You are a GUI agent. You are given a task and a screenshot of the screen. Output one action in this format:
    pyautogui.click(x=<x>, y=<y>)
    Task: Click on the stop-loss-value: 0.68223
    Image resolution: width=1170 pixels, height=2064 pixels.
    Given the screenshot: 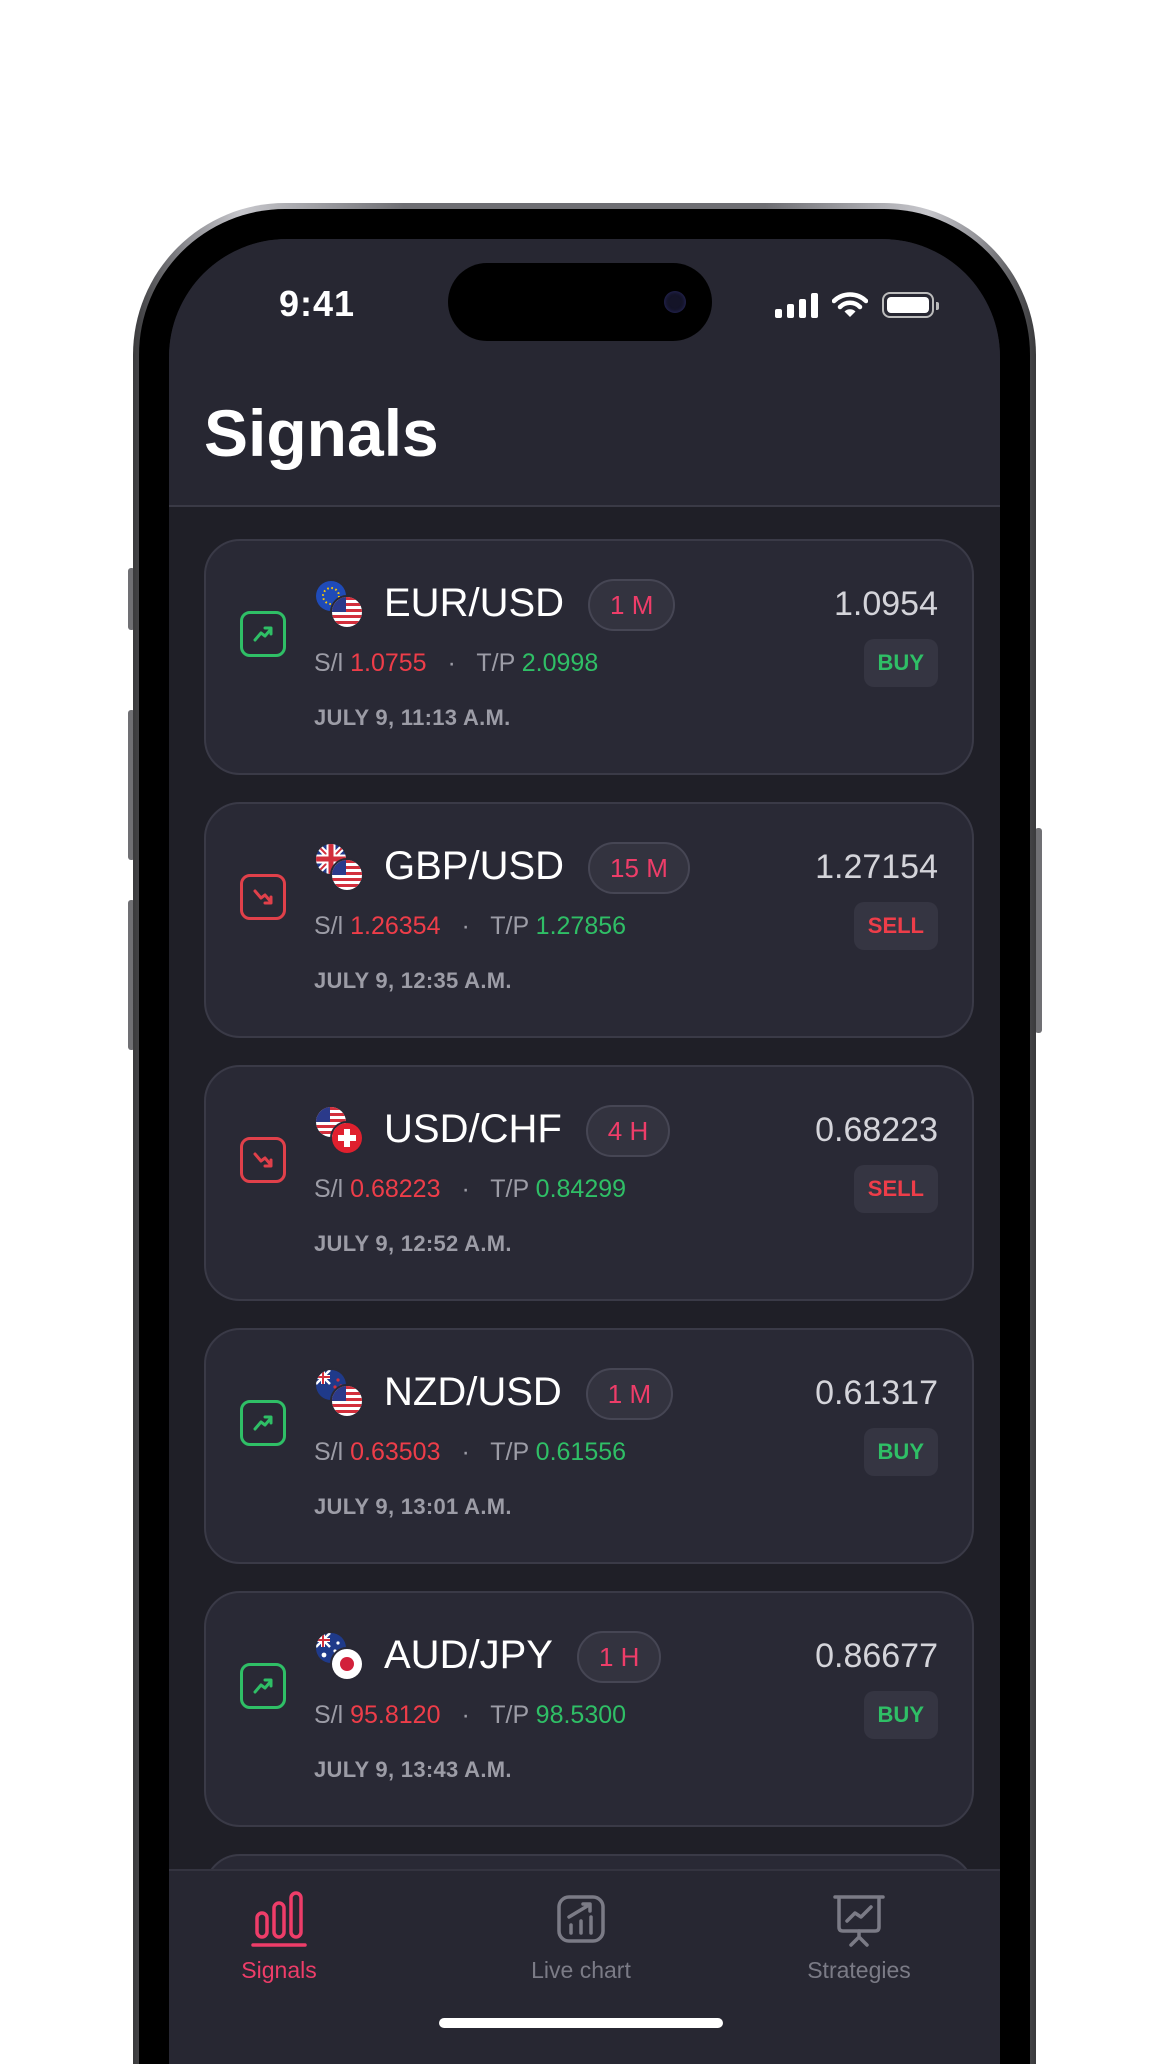 What is the action you would take?
    pyautogui.click(x=395, y=1189)
    